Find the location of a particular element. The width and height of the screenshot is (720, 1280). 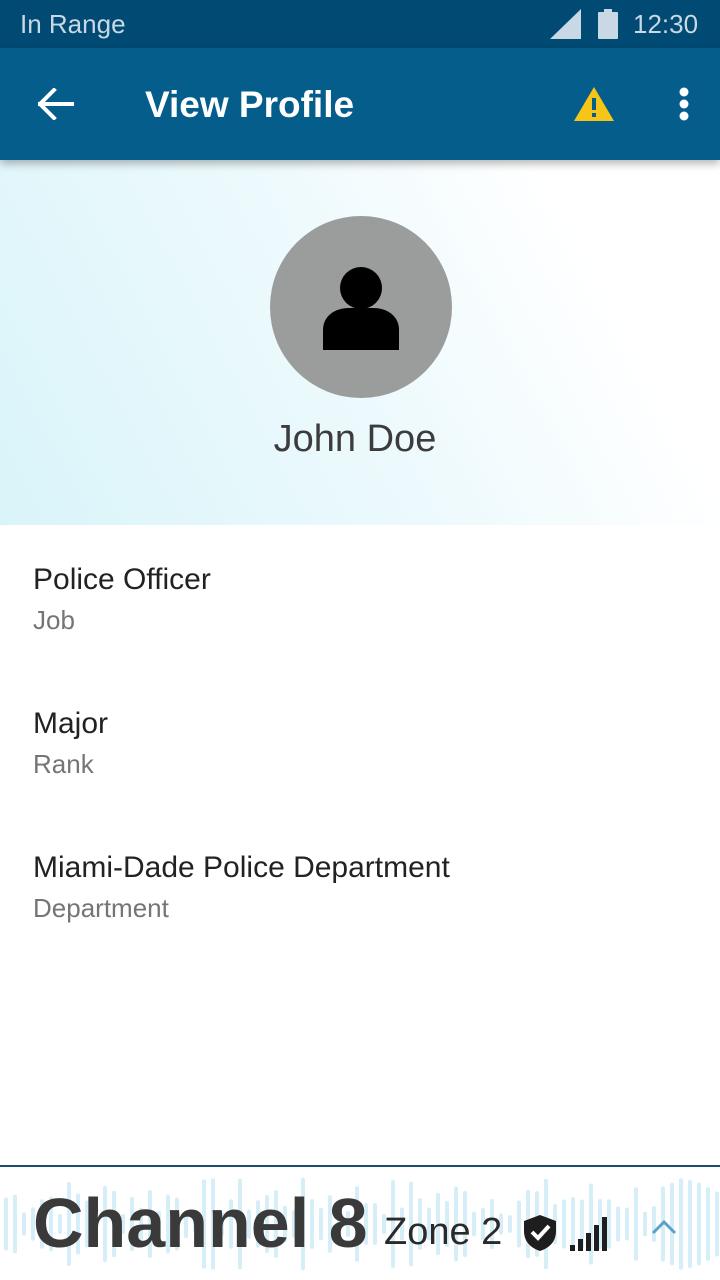

signal-bars-icon is located at coordinates (588, 1234).